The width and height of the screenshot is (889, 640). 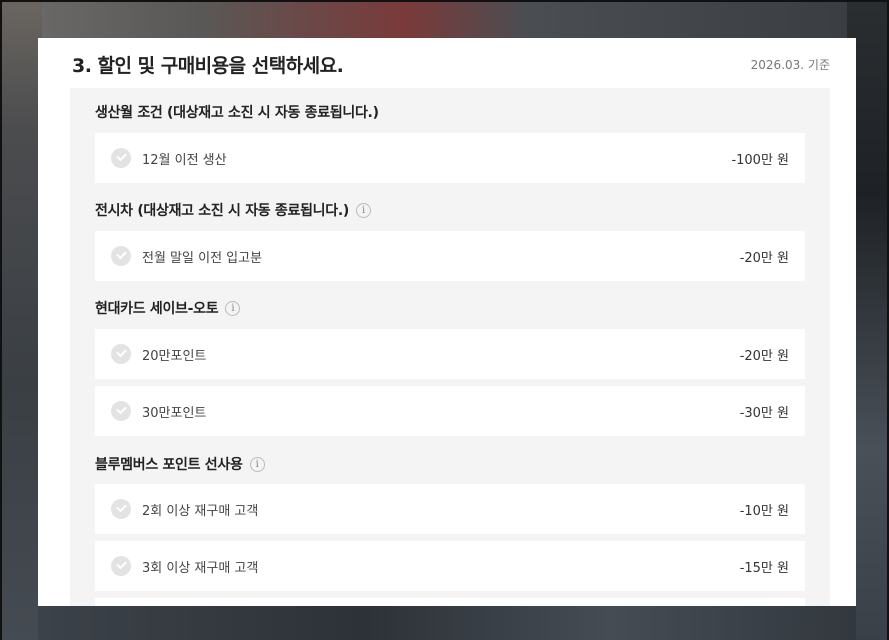 What do you see at coordinates (169, 465) in the screenshot?
I see `section-title-text: 블루멤버스 포인트 선사용` at bounding box center [169, 465].